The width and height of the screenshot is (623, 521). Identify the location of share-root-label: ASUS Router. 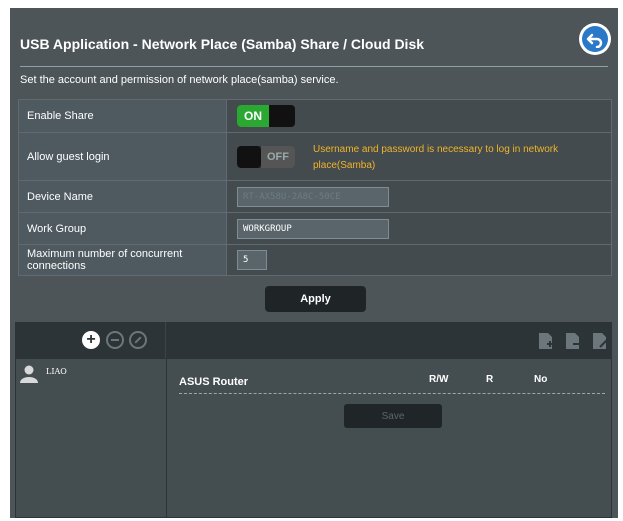
(214, 382).